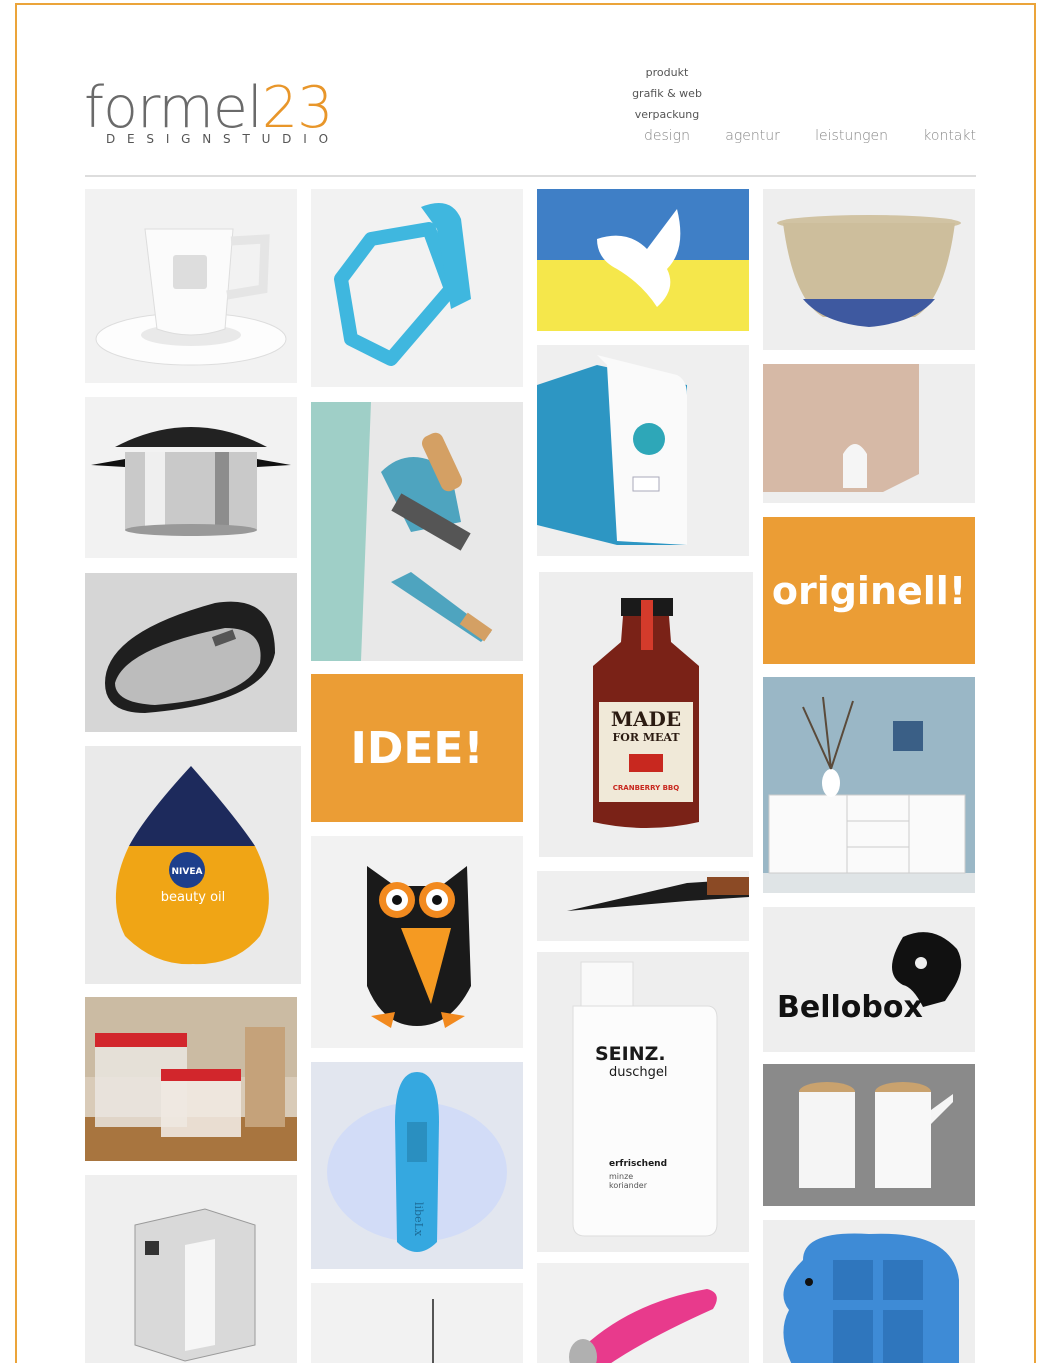 The height and width of the screenshot is (1363, 1041). I want to click on erfrischend-text: erfrischend, so click(638, 1164).